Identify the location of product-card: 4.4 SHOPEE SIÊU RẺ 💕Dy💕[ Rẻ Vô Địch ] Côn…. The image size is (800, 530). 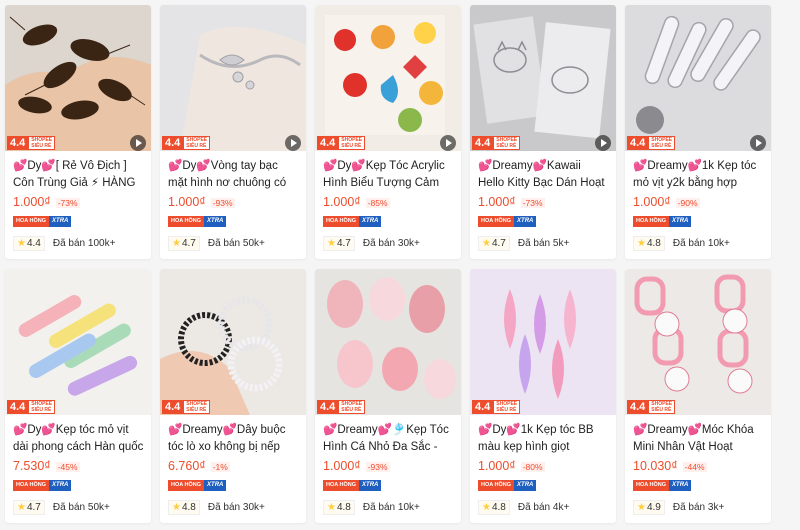
(78, 132).